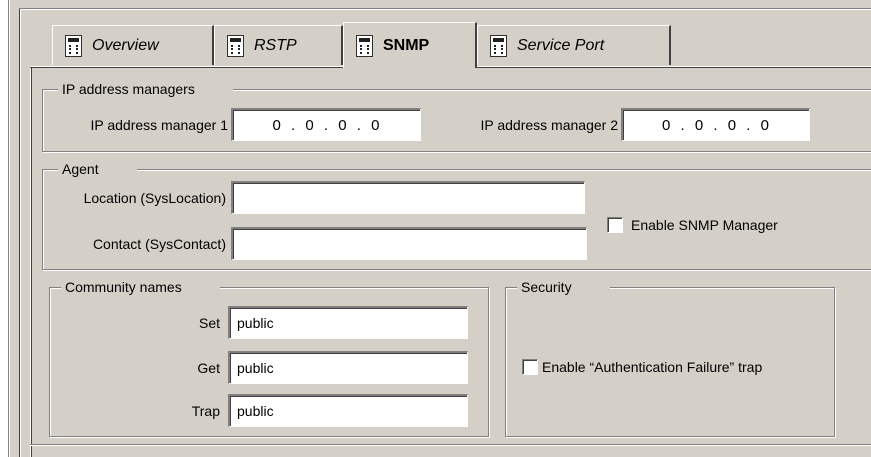 This screenshot has height=457, width=871. Describe the element at coordinates (125, 45) in the screenshot. I see `tab-overview-label: Overview` at that location.